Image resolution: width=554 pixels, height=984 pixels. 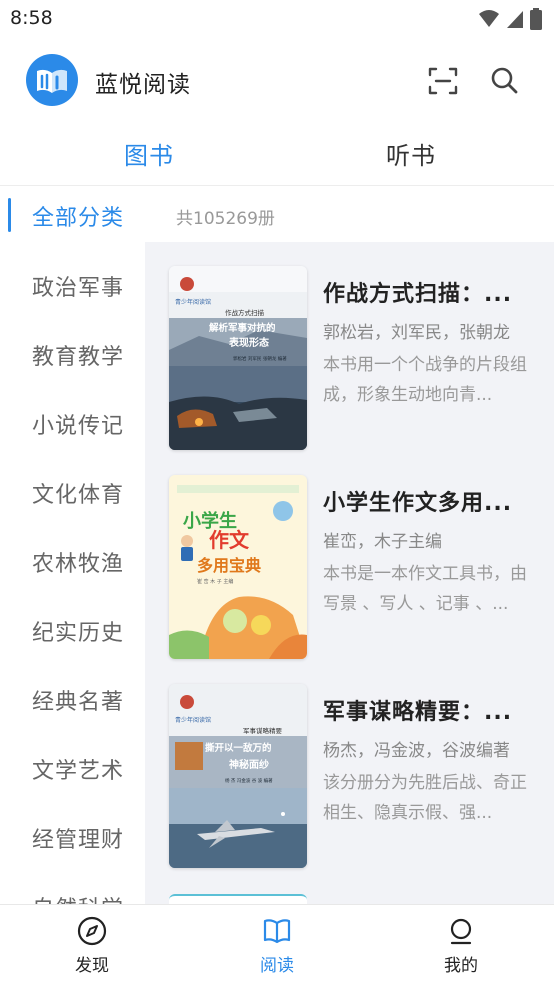 I want to click on category-item-literature-art: 文学艺术, so click(x=78, y=769).